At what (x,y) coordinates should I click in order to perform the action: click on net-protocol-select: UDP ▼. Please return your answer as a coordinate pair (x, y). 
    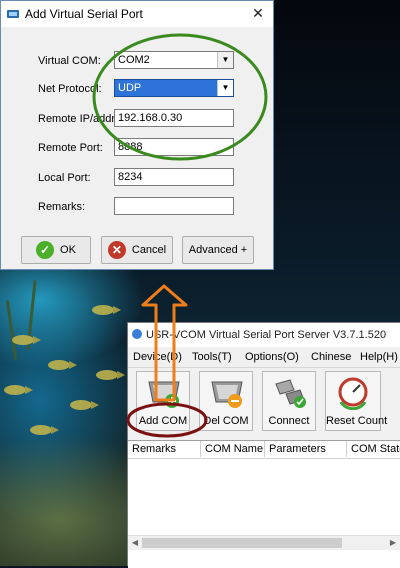
    Looking at the image, I should click on (174, 88).